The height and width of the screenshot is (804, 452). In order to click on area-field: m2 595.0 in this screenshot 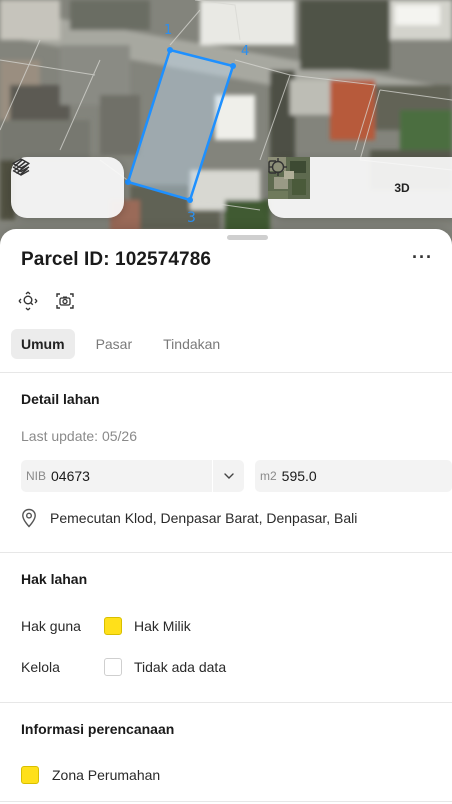, I will do `click(353, 476)`.